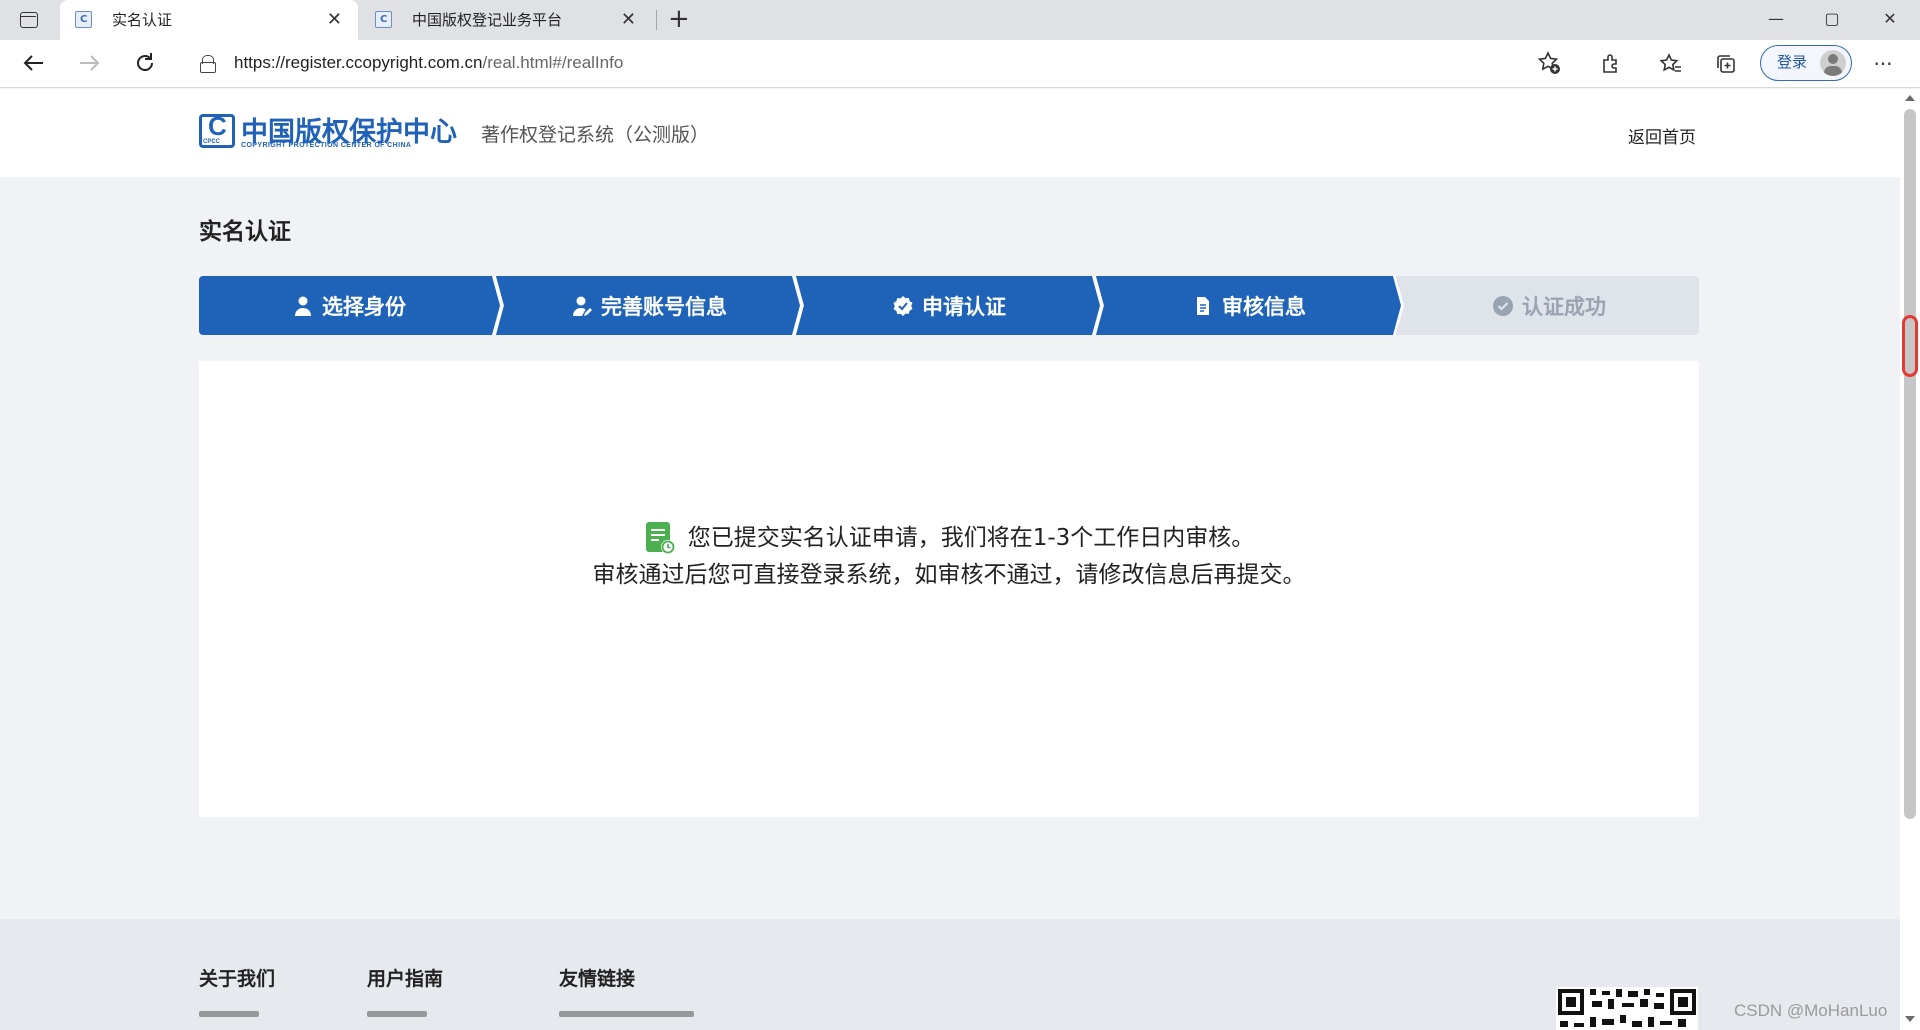 The height and width of the screenshot is (1030, 1920). Describe the element at coordinates (245, 232) in the screenshot. I see `page-title: 实名认证` at that location.